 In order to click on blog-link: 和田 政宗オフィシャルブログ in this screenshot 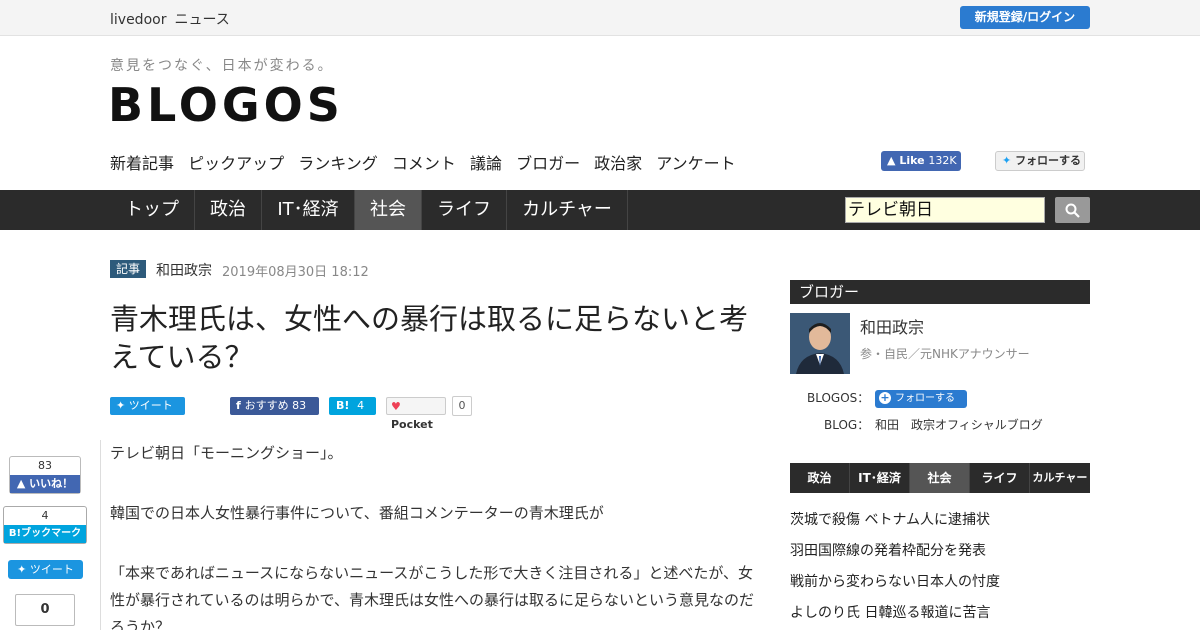, I will do `click(959, 424)`.